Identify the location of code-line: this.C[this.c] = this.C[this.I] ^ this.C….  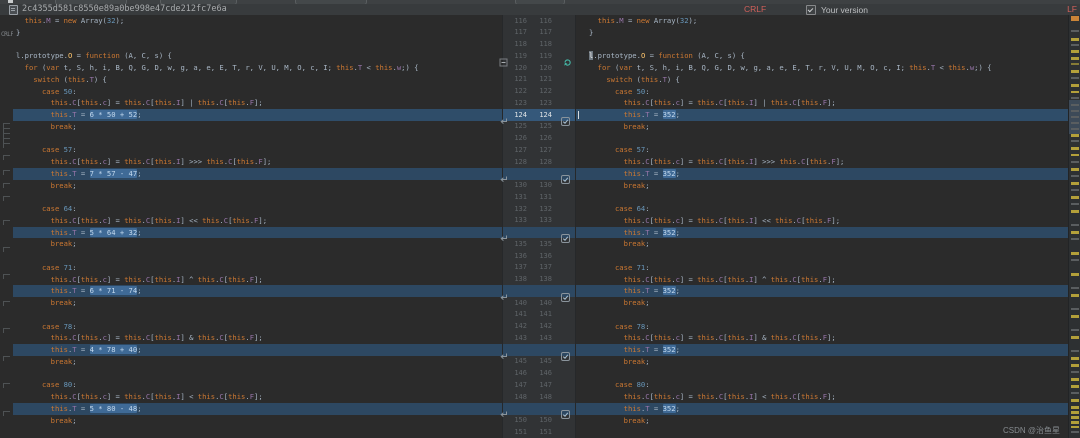
(257, 280).